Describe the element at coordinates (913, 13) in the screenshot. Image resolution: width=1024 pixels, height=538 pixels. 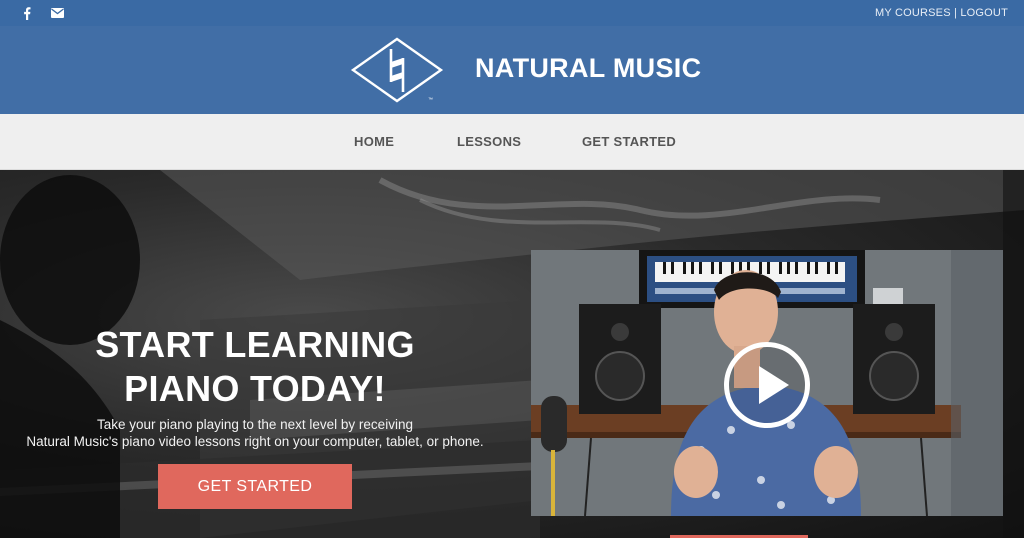
I see `my-courses-link: MY COURSES` at that location.